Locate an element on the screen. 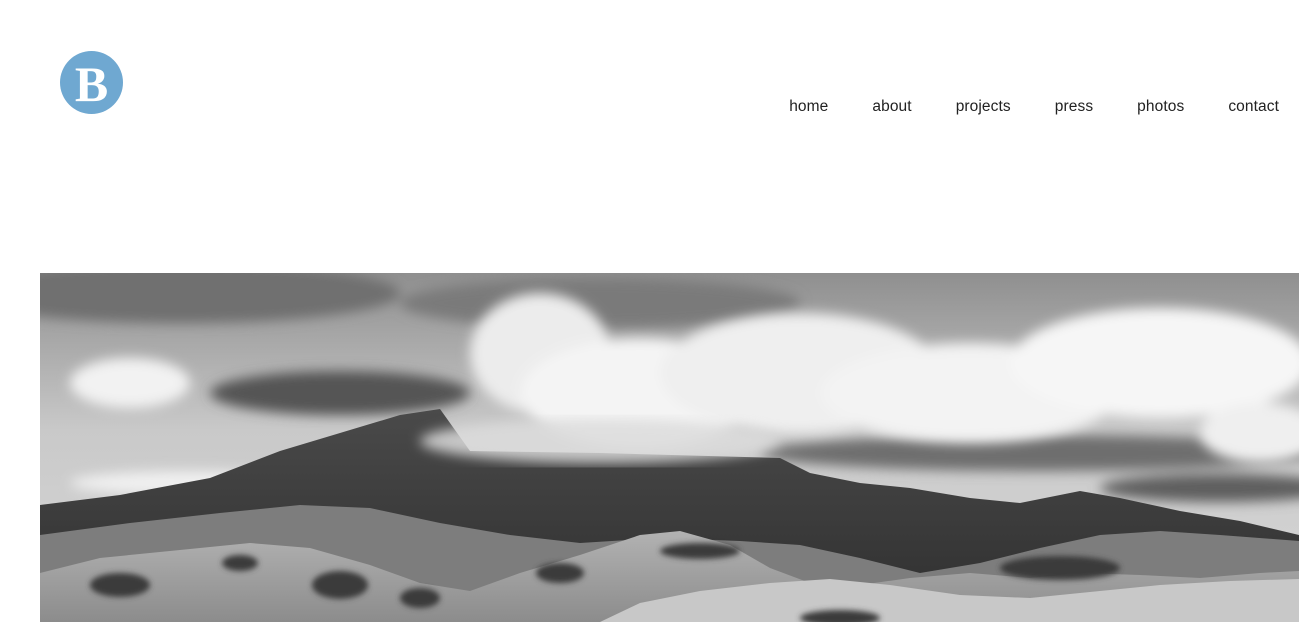  nav-photos: photos is located at coordinates (1160, 107).